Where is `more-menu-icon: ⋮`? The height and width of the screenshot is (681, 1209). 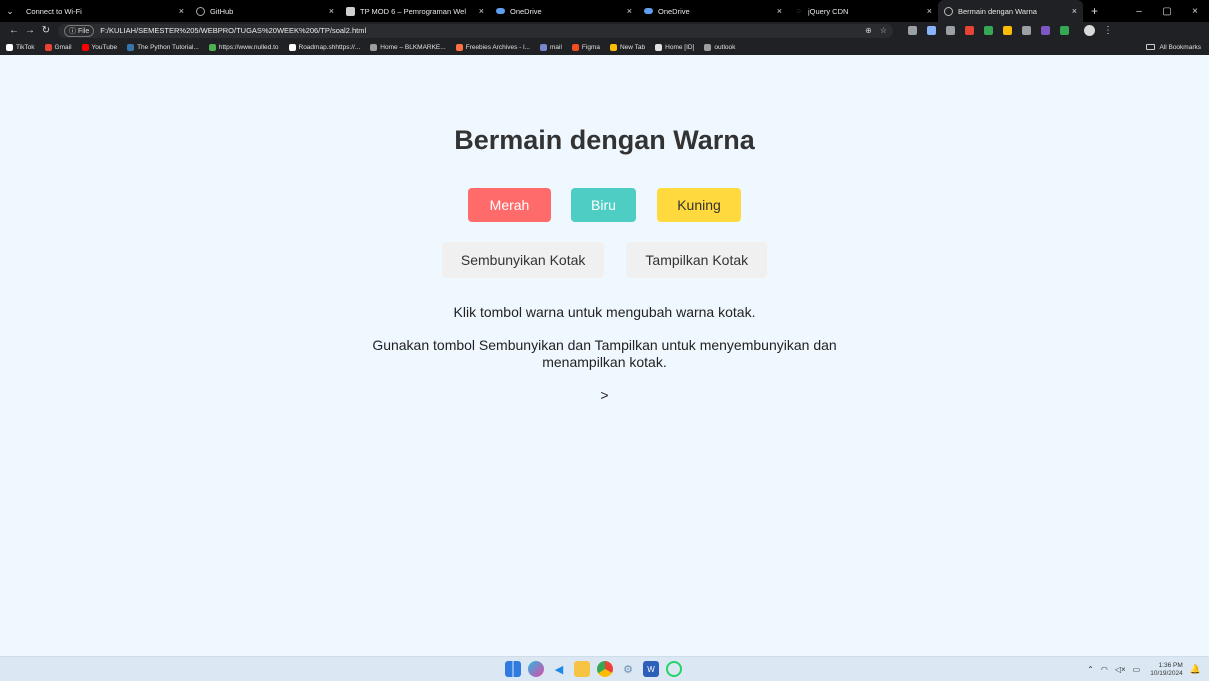 more-menu-icon: ⋮ is located at coordinates (1108, 30).